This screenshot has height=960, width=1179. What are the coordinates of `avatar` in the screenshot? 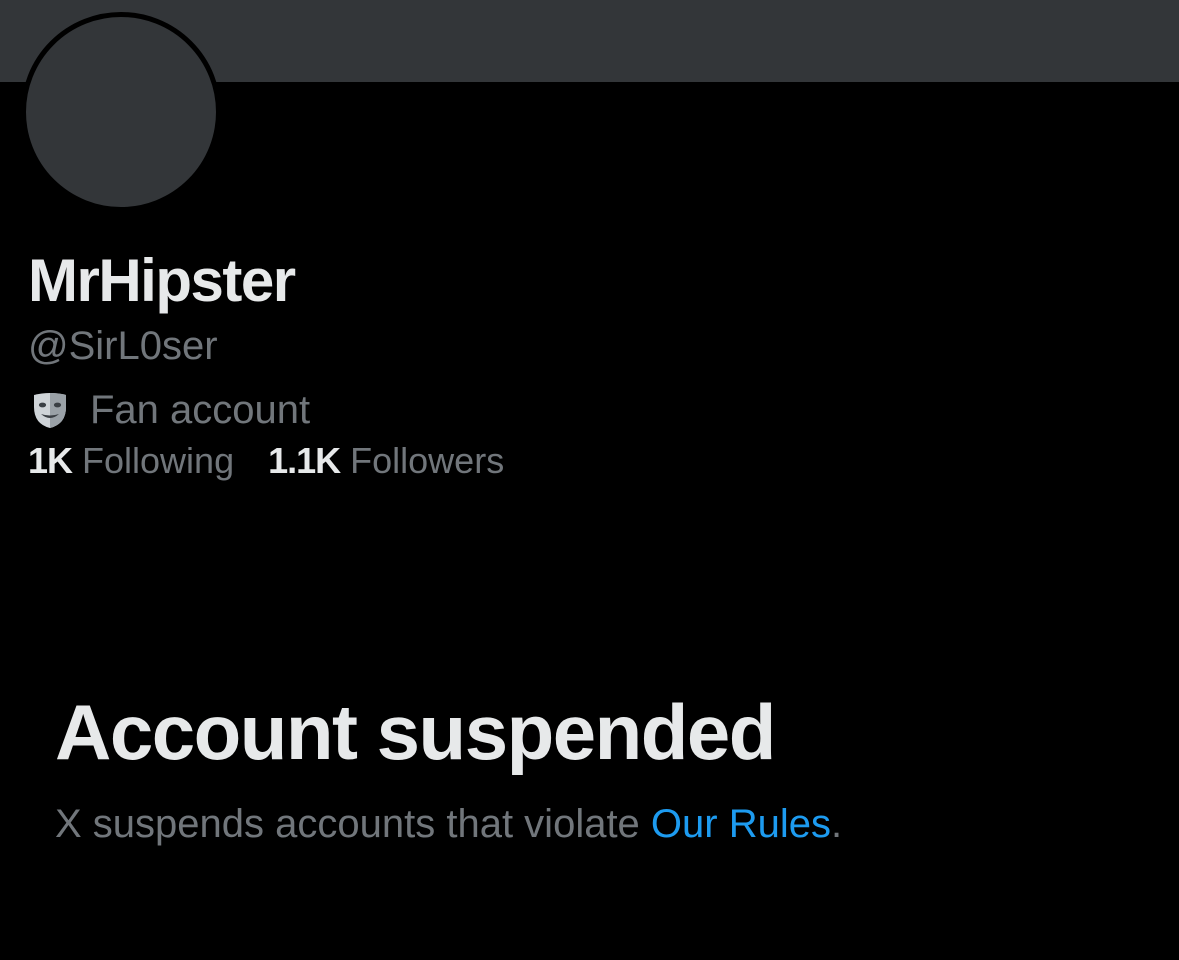 It's located at (121, 112).